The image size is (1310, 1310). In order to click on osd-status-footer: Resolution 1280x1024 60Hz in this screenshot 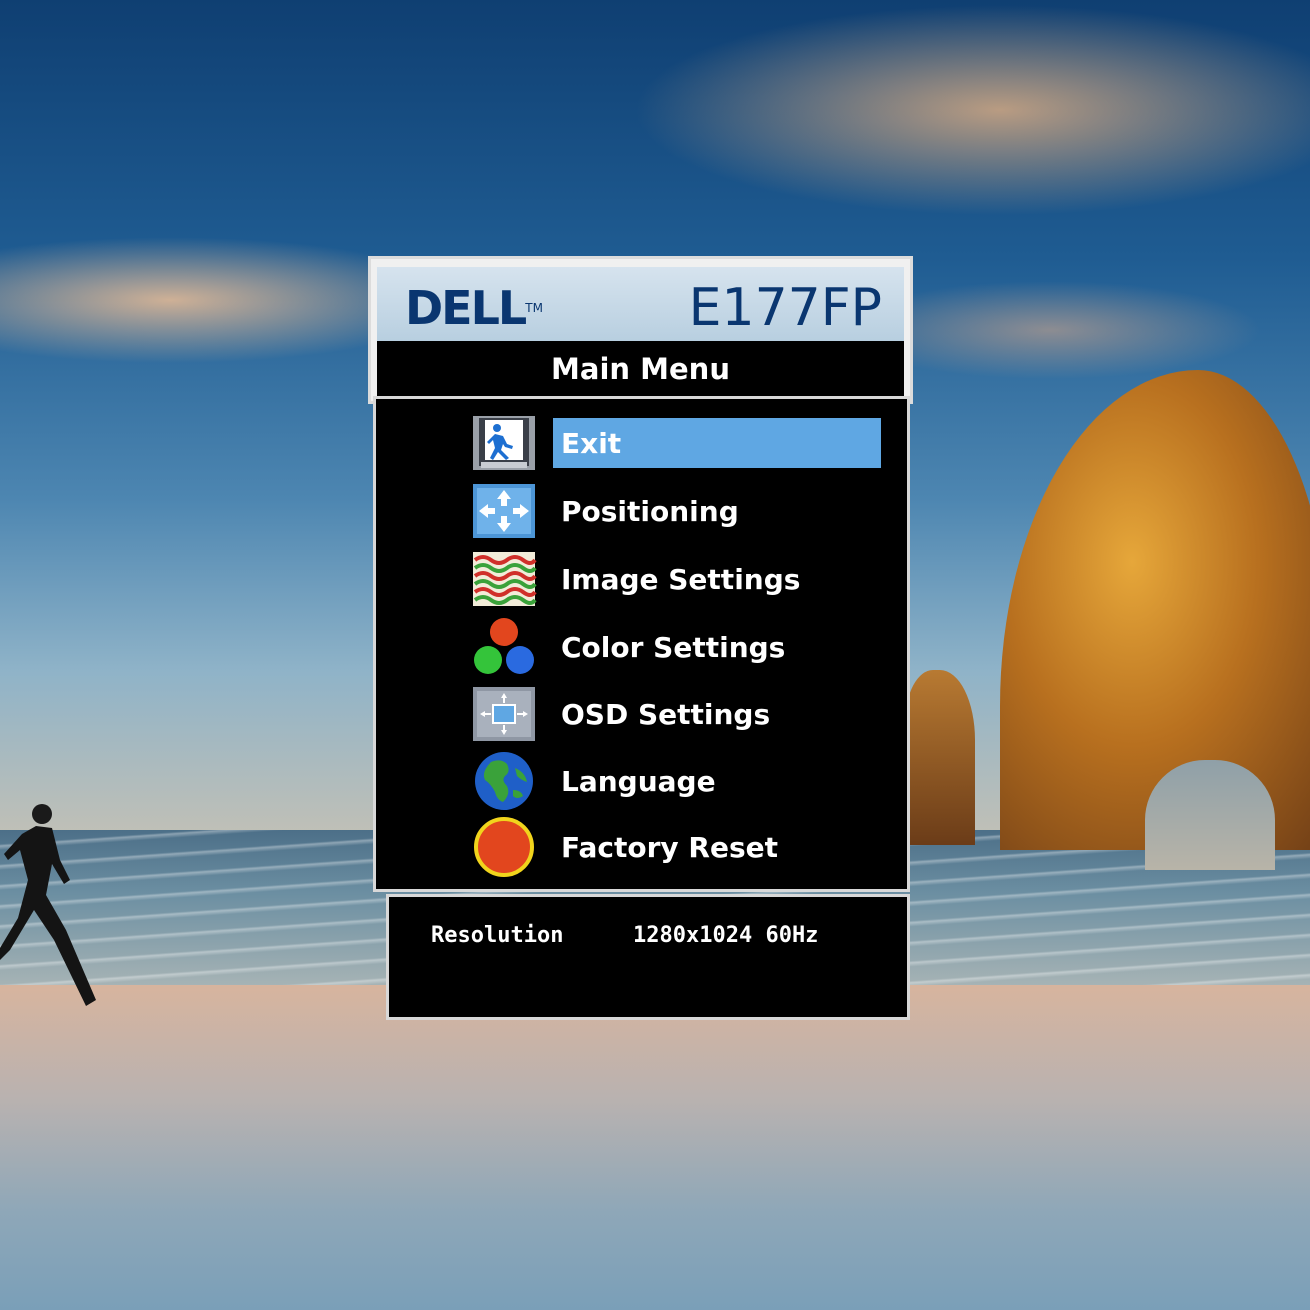, I will do `click(648, 957)`.